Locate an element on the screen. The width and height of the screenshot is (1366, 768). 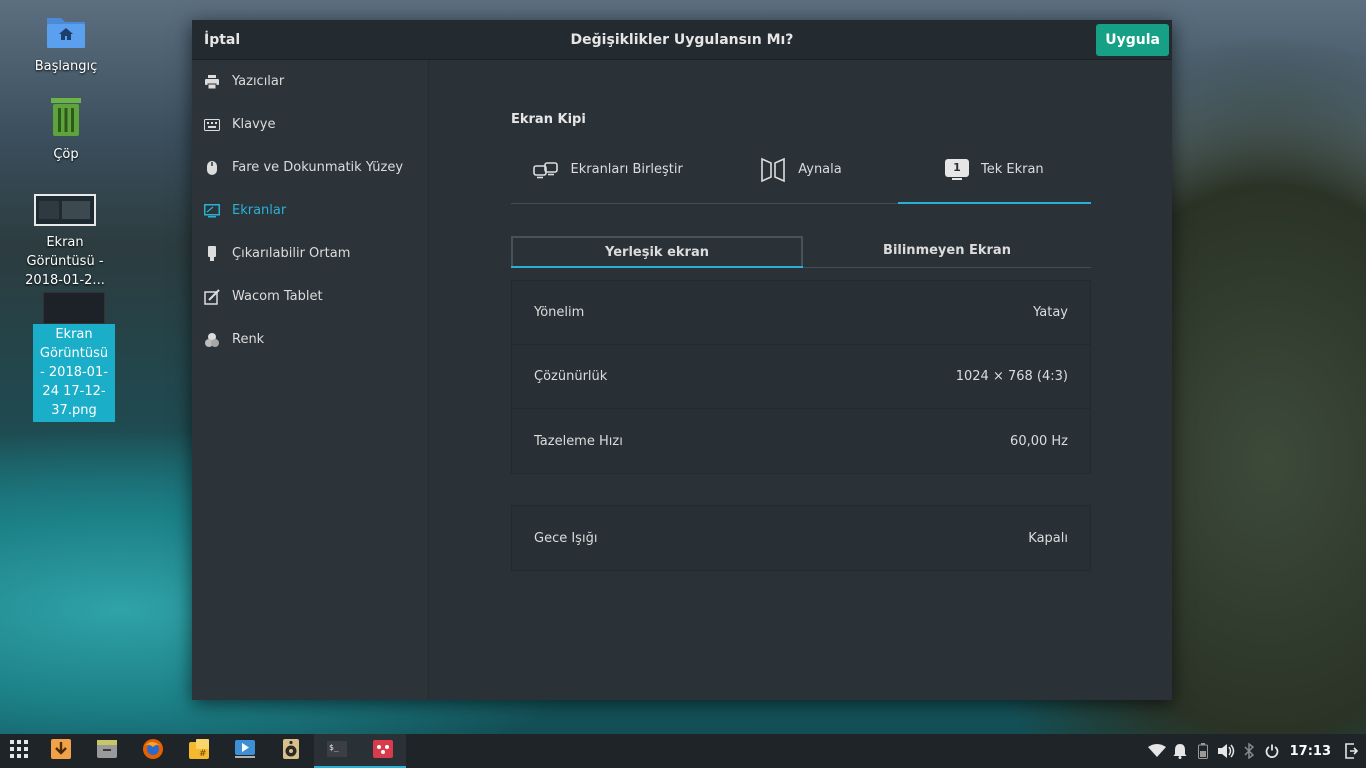
row-label: Yönelim is located at coordinates (559, 312).